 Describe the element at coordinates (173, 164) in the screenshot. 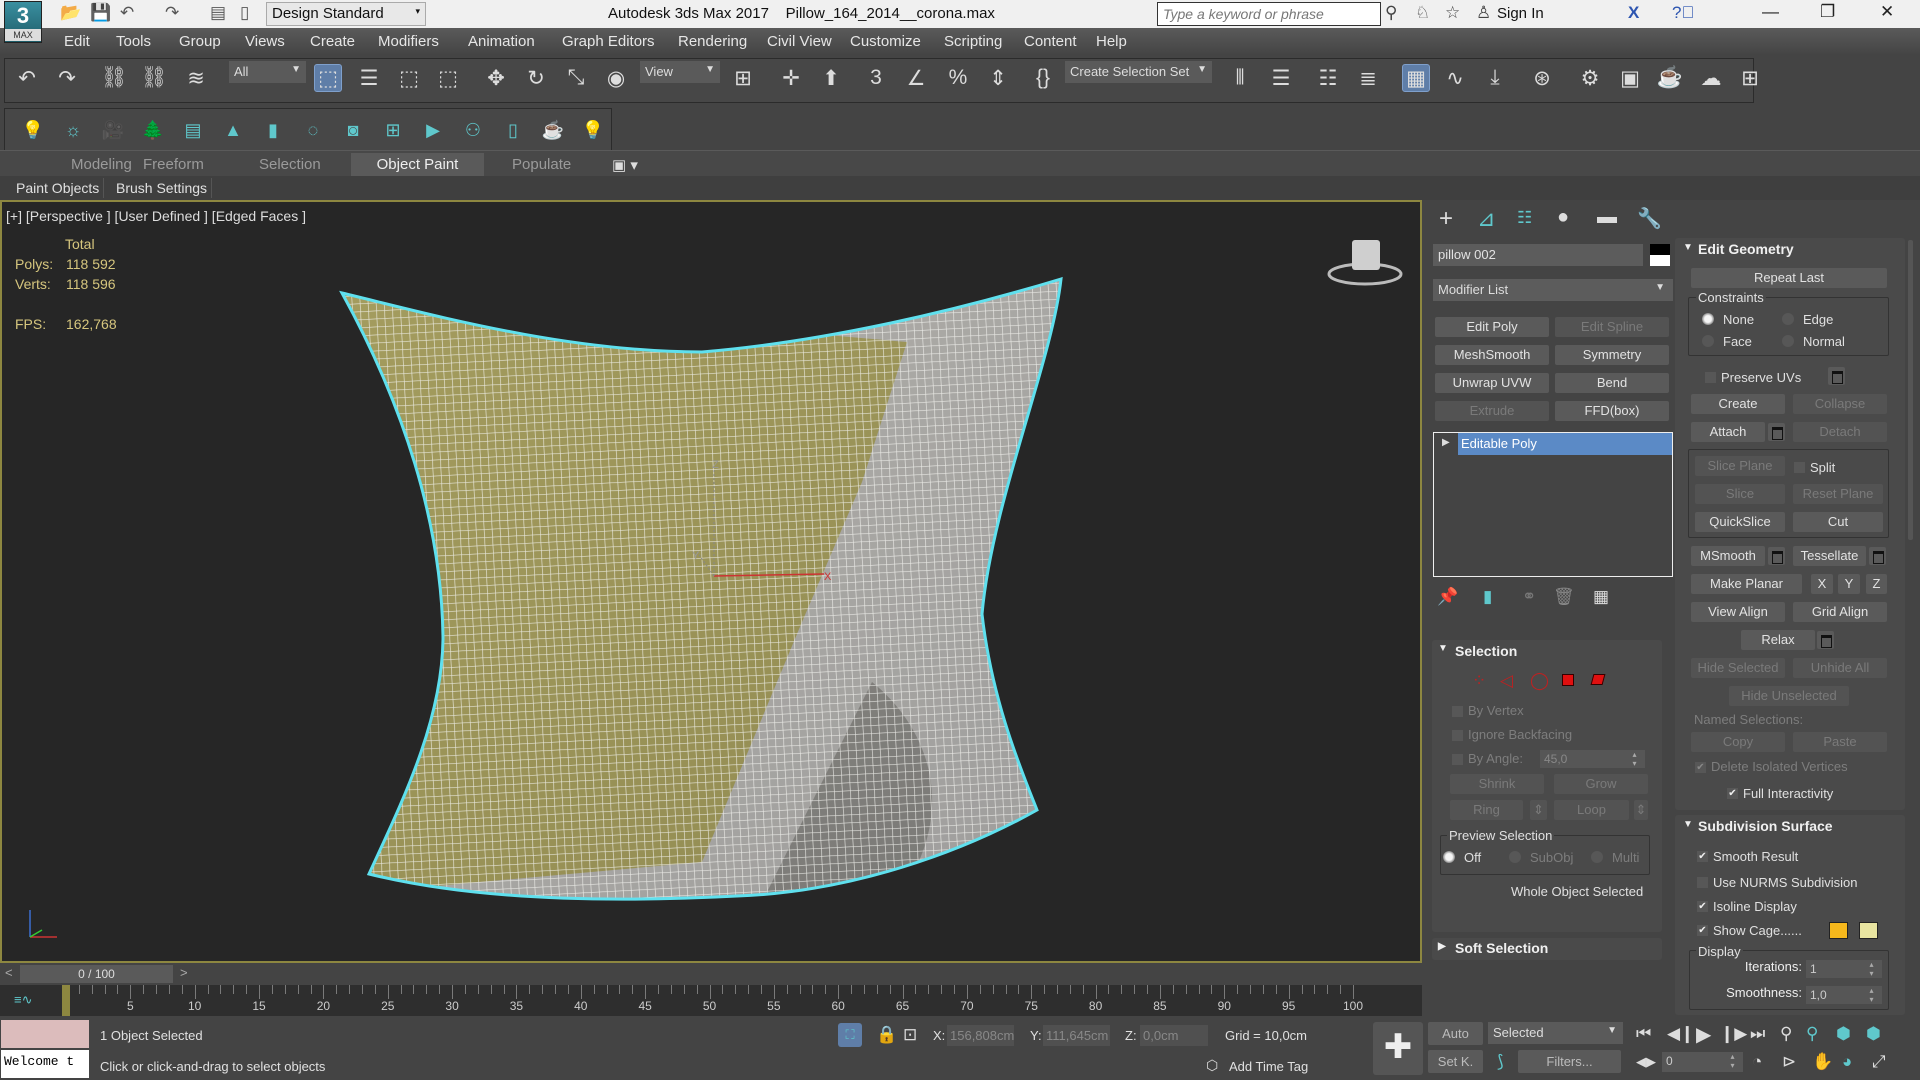

I see `tab-freeform: Freeform` at that location.